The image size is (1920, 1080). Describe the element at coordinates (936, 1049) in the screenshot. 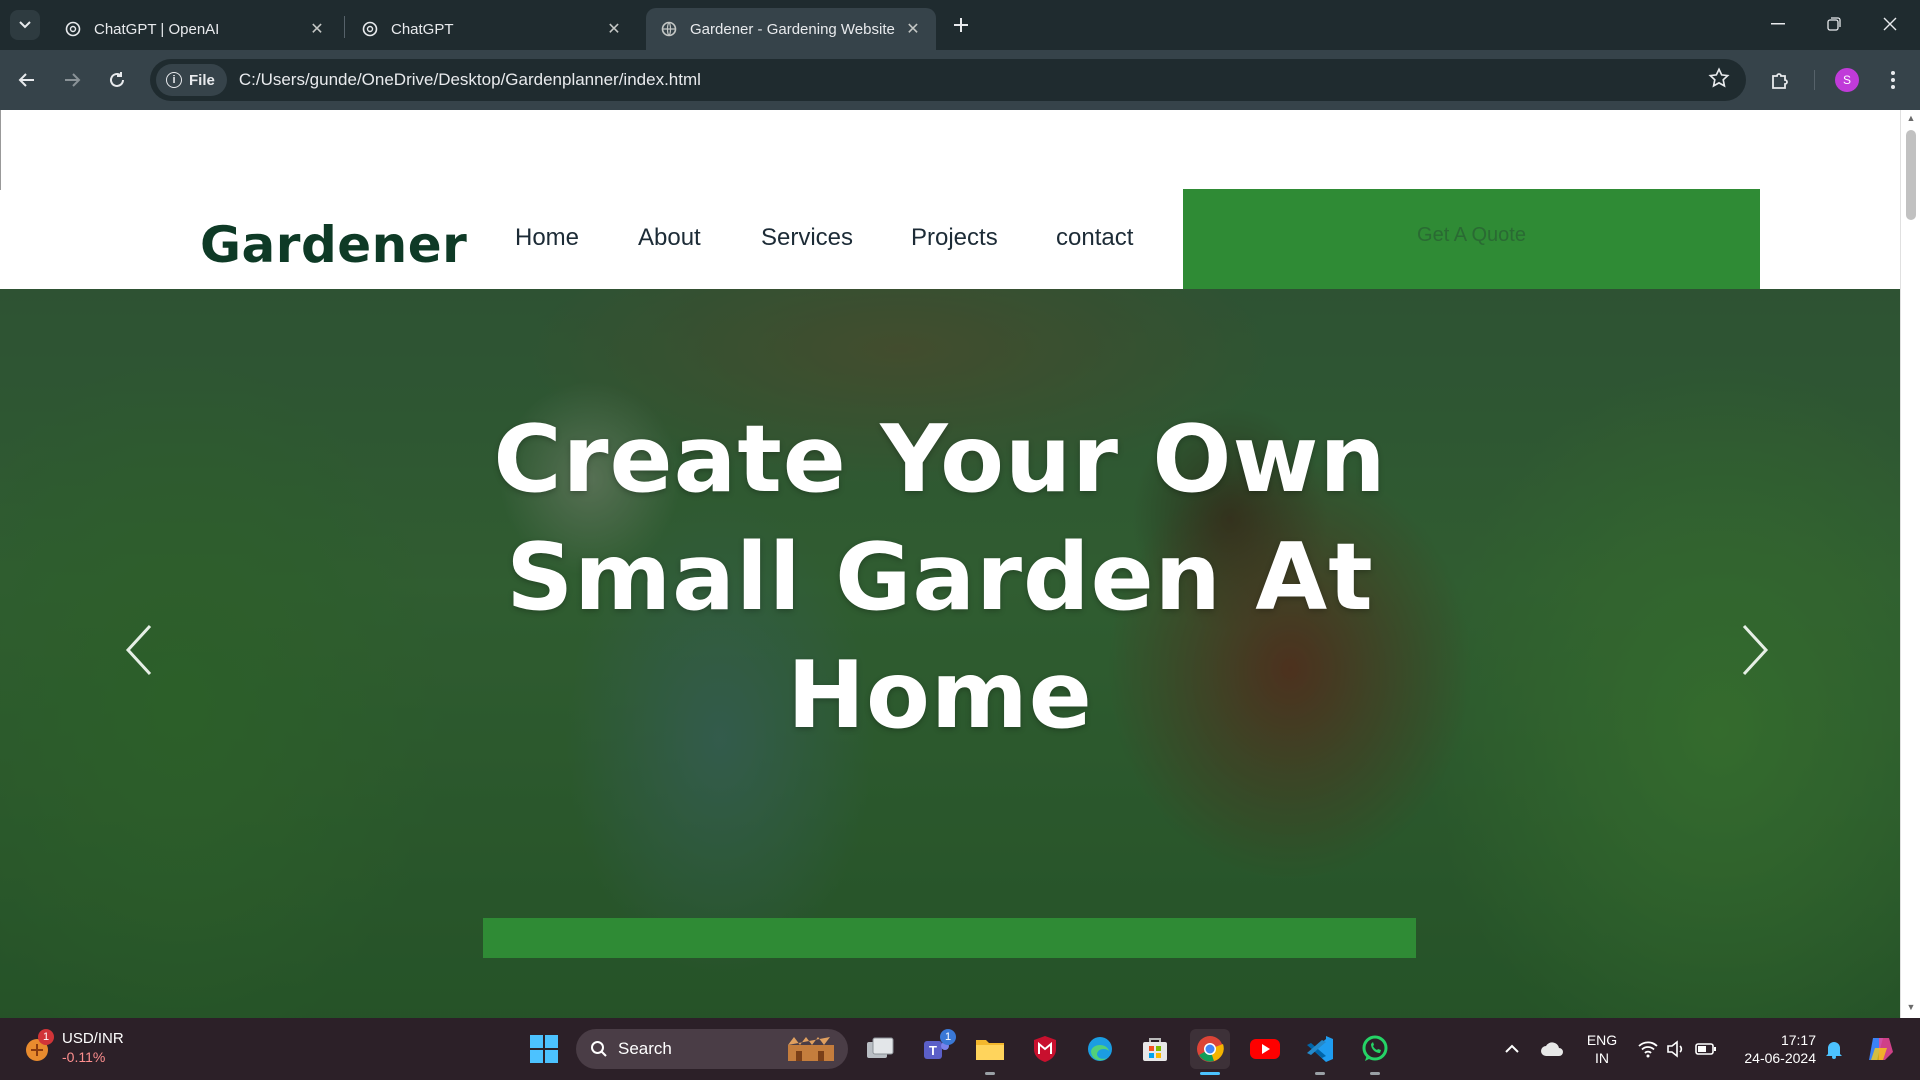

I see `teams-button: T 1` at that location.